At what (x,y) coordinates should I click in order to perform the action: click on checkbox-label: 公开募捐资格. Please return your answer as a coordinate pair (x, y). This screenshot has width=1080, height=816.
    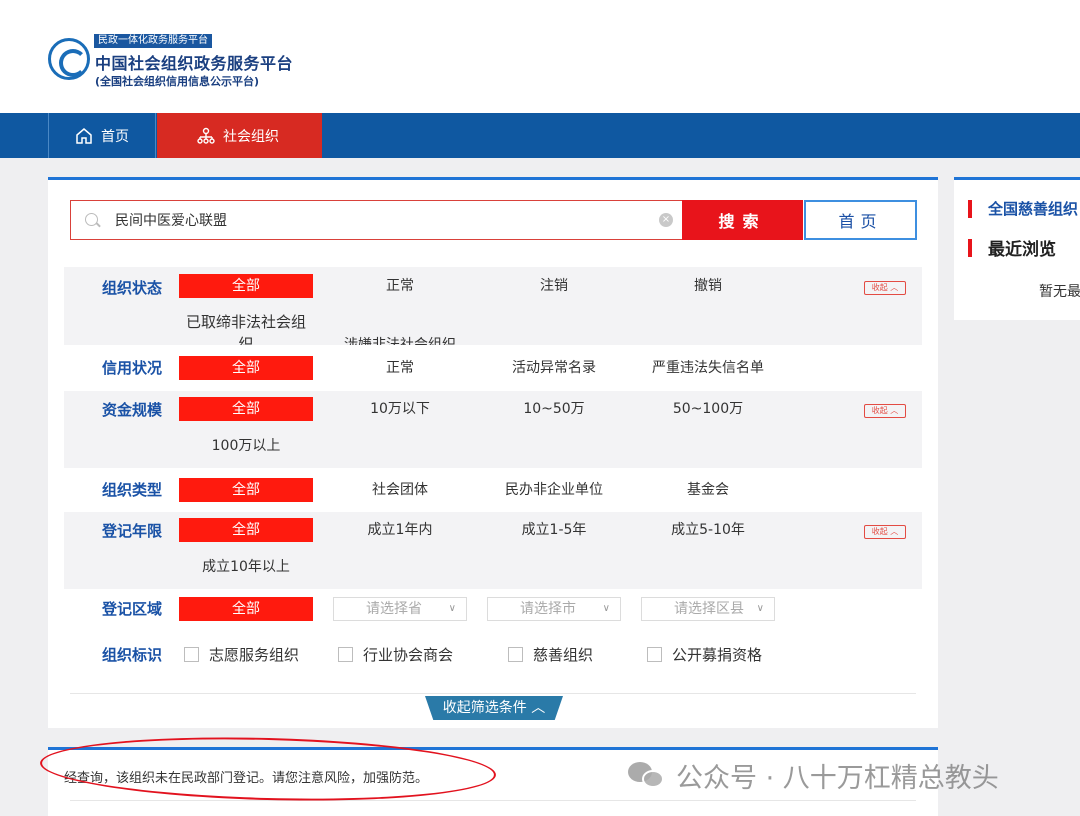
    Looking at the image, I should click on (717, 655).